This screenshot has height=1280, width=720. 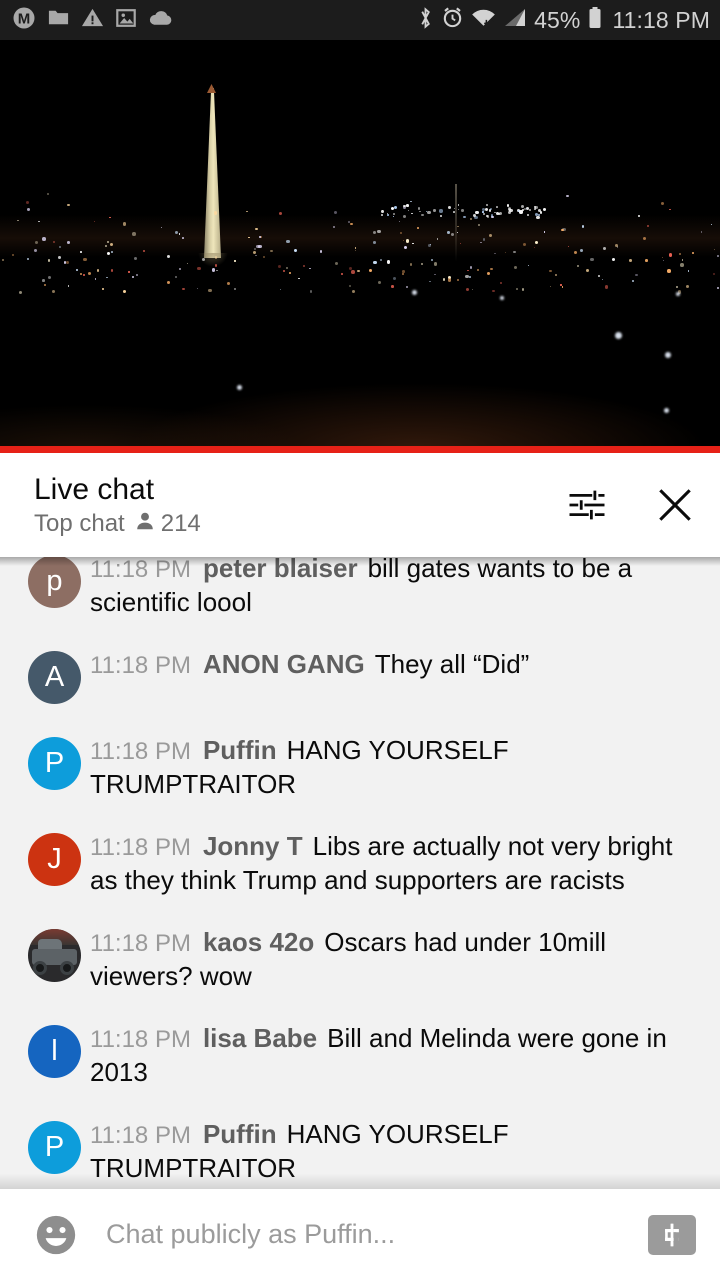 What do you see at coordinates (212, 173) in the screenshot?
I see `washington-monument` at bounding box center [212, 173].